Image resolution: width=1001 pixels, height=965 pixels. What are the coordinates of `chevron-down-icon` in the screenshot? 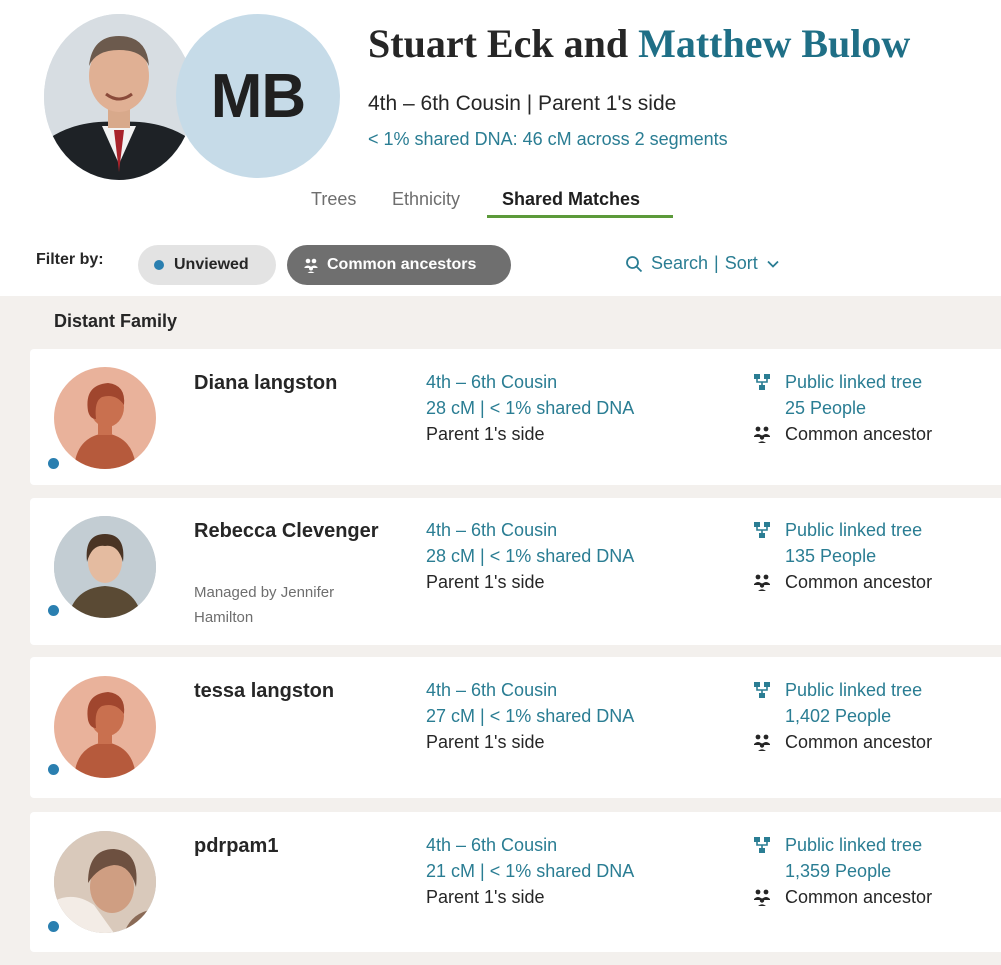 It's located at (773, 264).